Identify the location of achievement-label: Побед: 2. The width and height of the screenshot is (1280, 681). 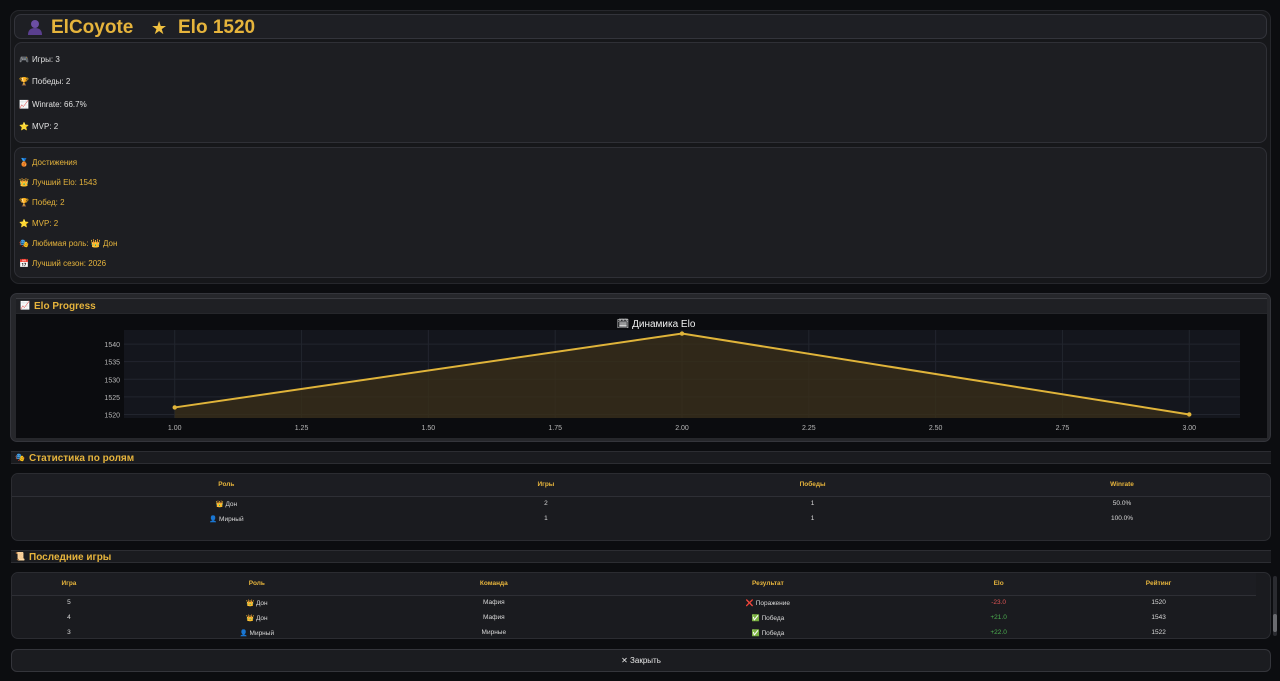
(48, 202).